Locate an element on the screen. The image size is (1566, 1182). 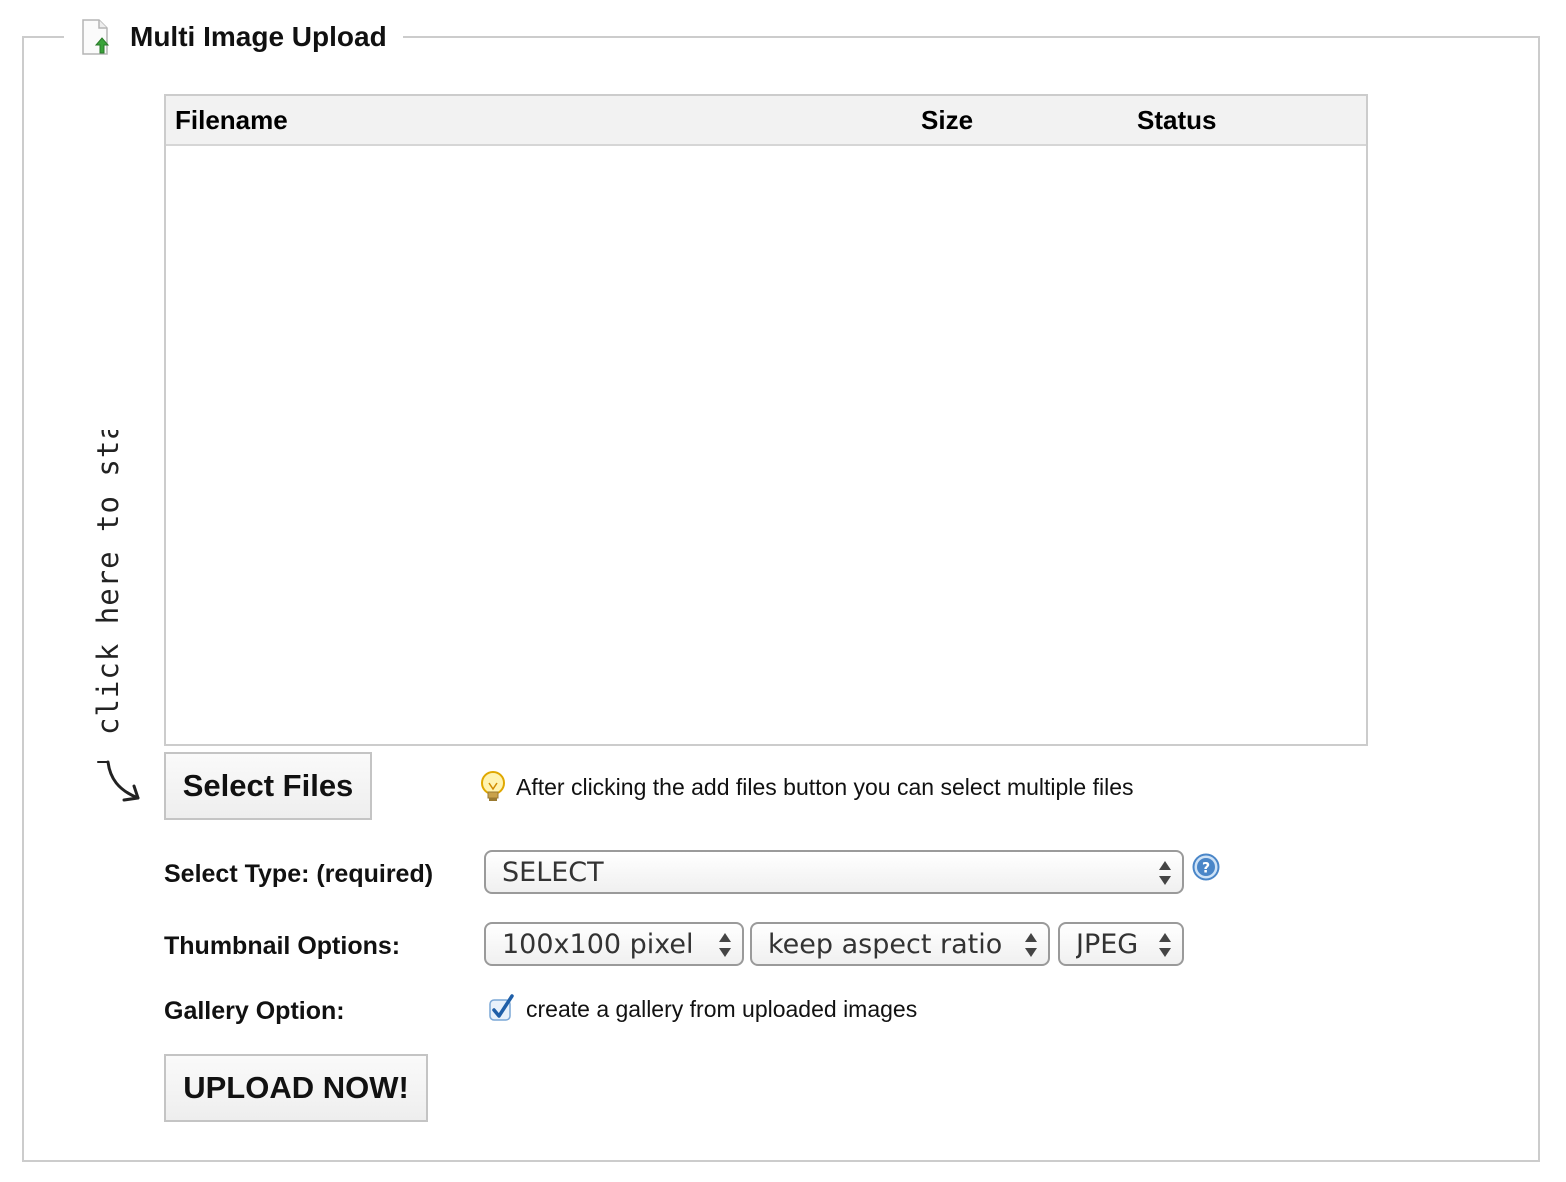
thumbnail-size-dropdown: 100x100 pixel is located at coordinates (614, 944).